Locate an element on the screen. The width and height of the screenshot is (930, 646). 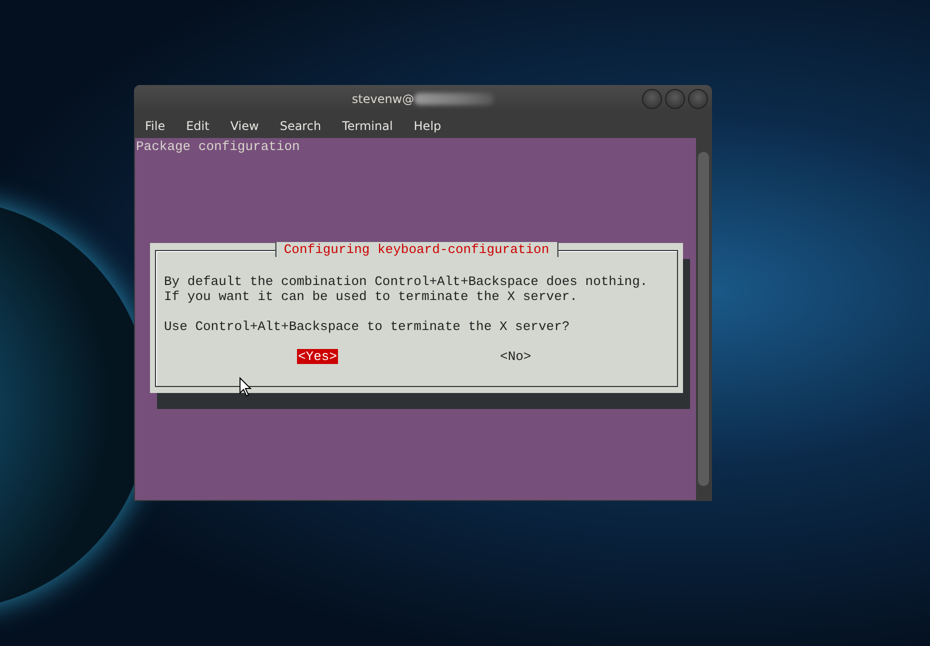
menu-item: Search is located at coordinates (300, 125).